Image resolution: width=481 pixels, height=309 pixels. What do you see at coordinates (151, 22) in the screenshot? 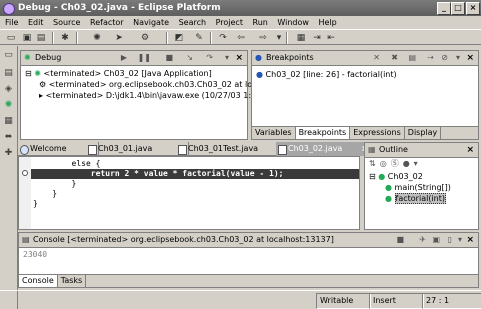
I see `menu-navigate: Navigate` at bounding box center [151, 22].